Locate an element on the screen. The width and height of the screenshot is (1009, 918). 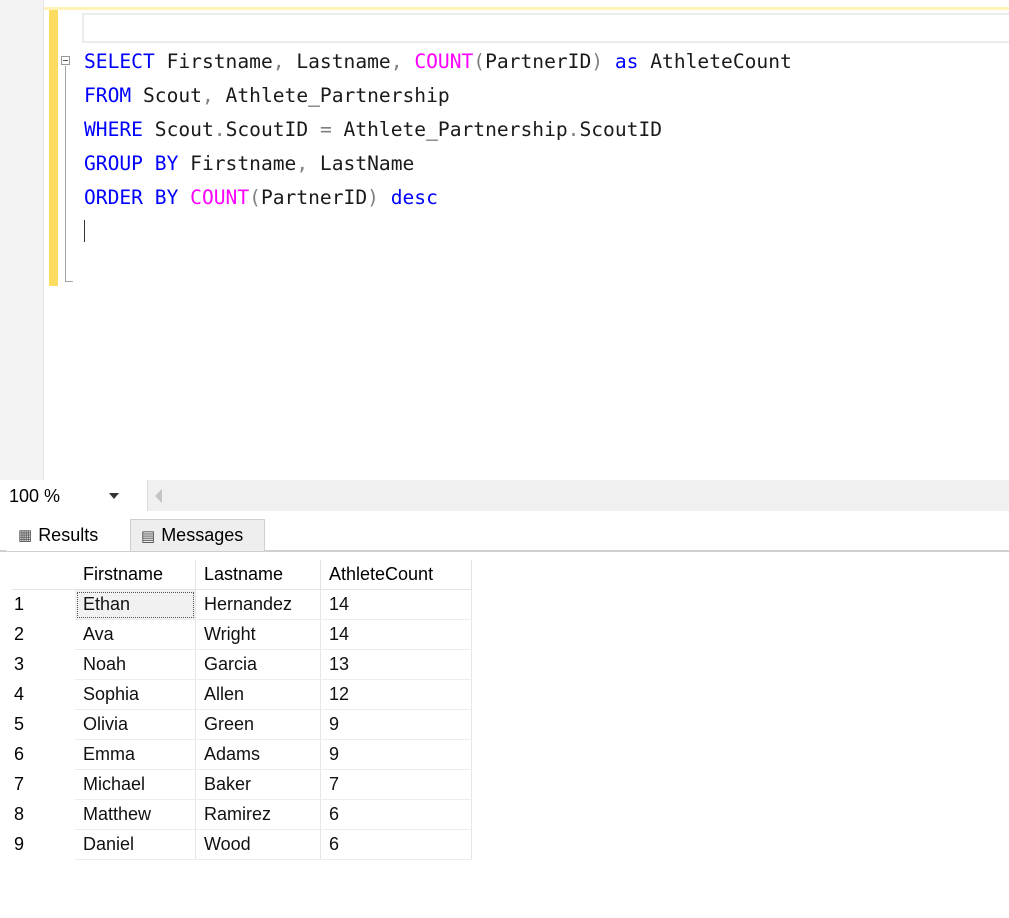
cell-lastname: Wright is located at coordinates (258, 634).